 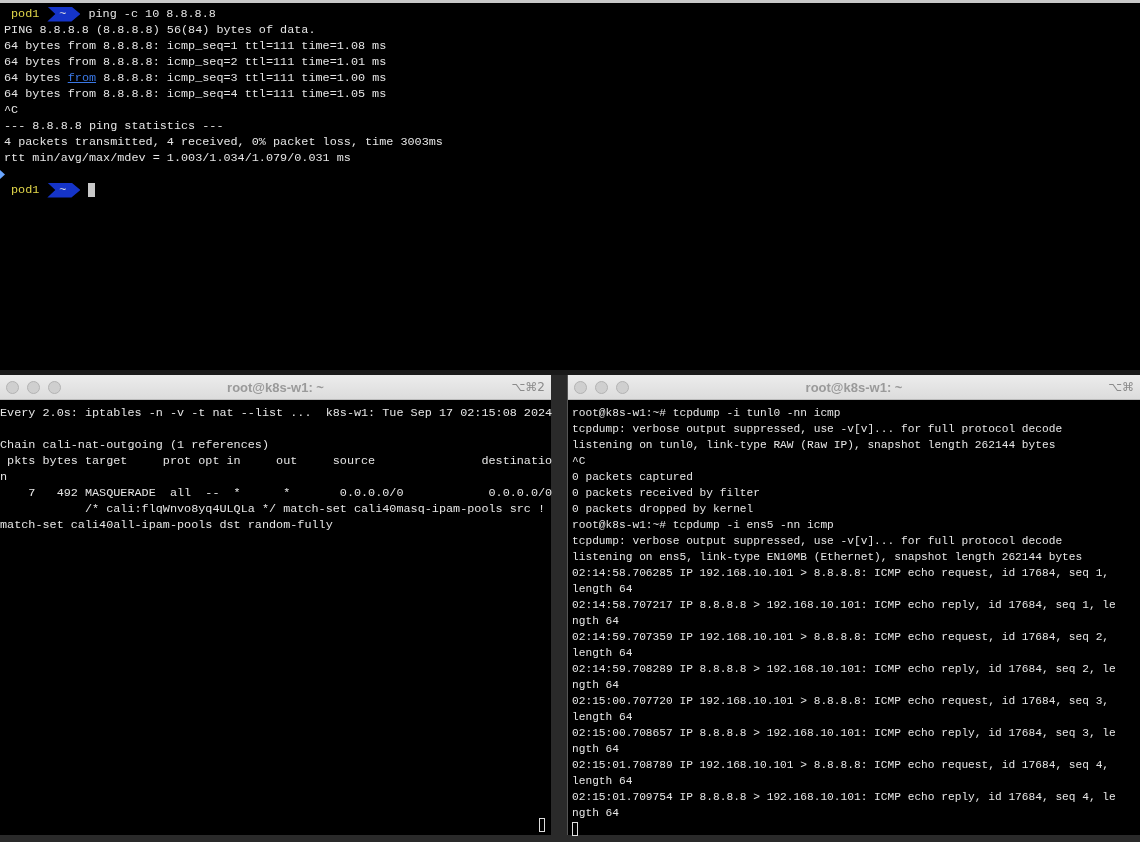 What do you see at coordinates (841, 701) in the screenshot?
I see `output-line: 02:15:00.707720 IP 192.168.10.101 > 8.8.8.8: ICMP echo request, id 17684, seq 3,` at bounding box center [841, 701].